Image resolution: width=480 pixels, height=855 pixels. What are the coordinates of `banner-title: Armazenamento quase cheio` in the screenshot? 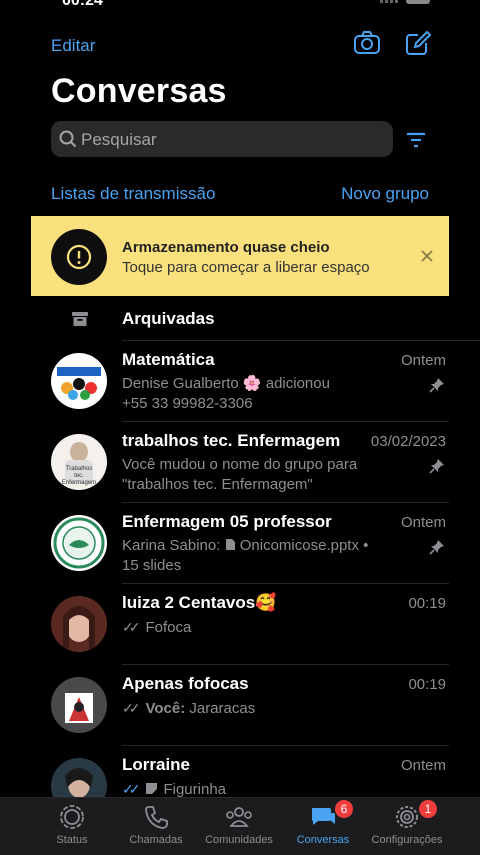 It's located at (226, 247).